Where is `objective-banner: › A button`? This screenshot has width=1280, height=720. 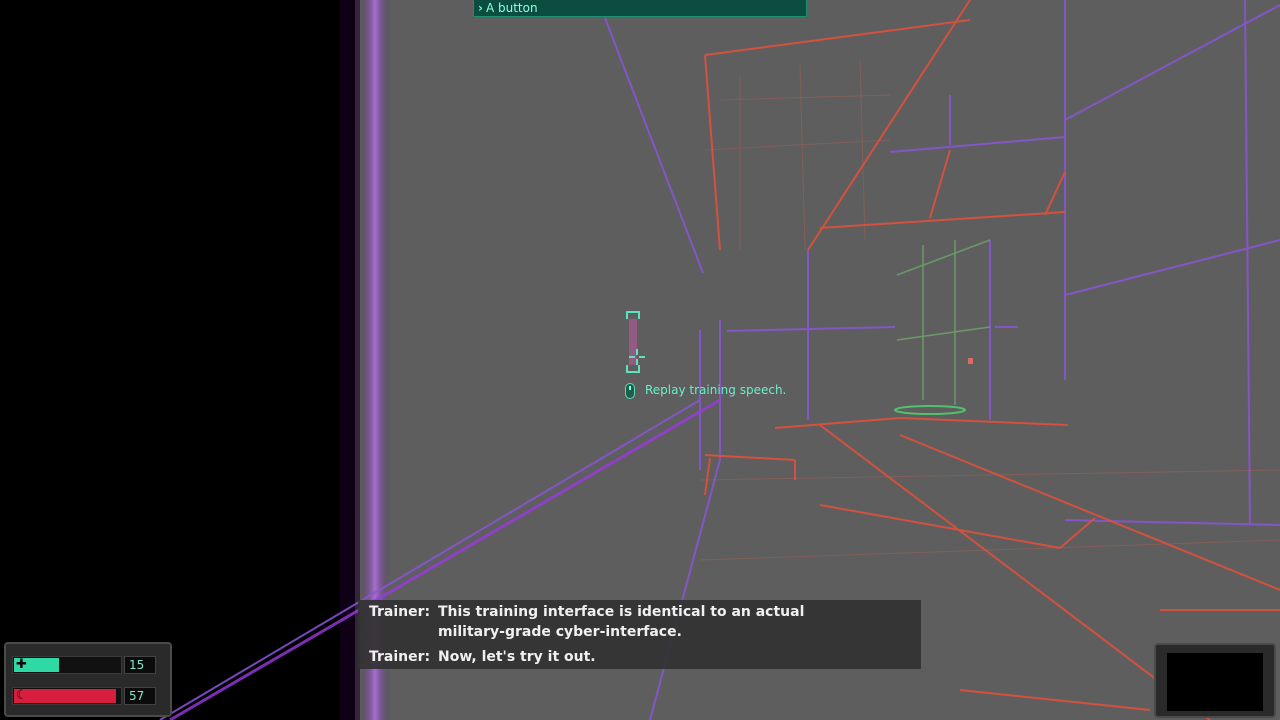
objective-banner: › A button is located at coordinates (640, 8).